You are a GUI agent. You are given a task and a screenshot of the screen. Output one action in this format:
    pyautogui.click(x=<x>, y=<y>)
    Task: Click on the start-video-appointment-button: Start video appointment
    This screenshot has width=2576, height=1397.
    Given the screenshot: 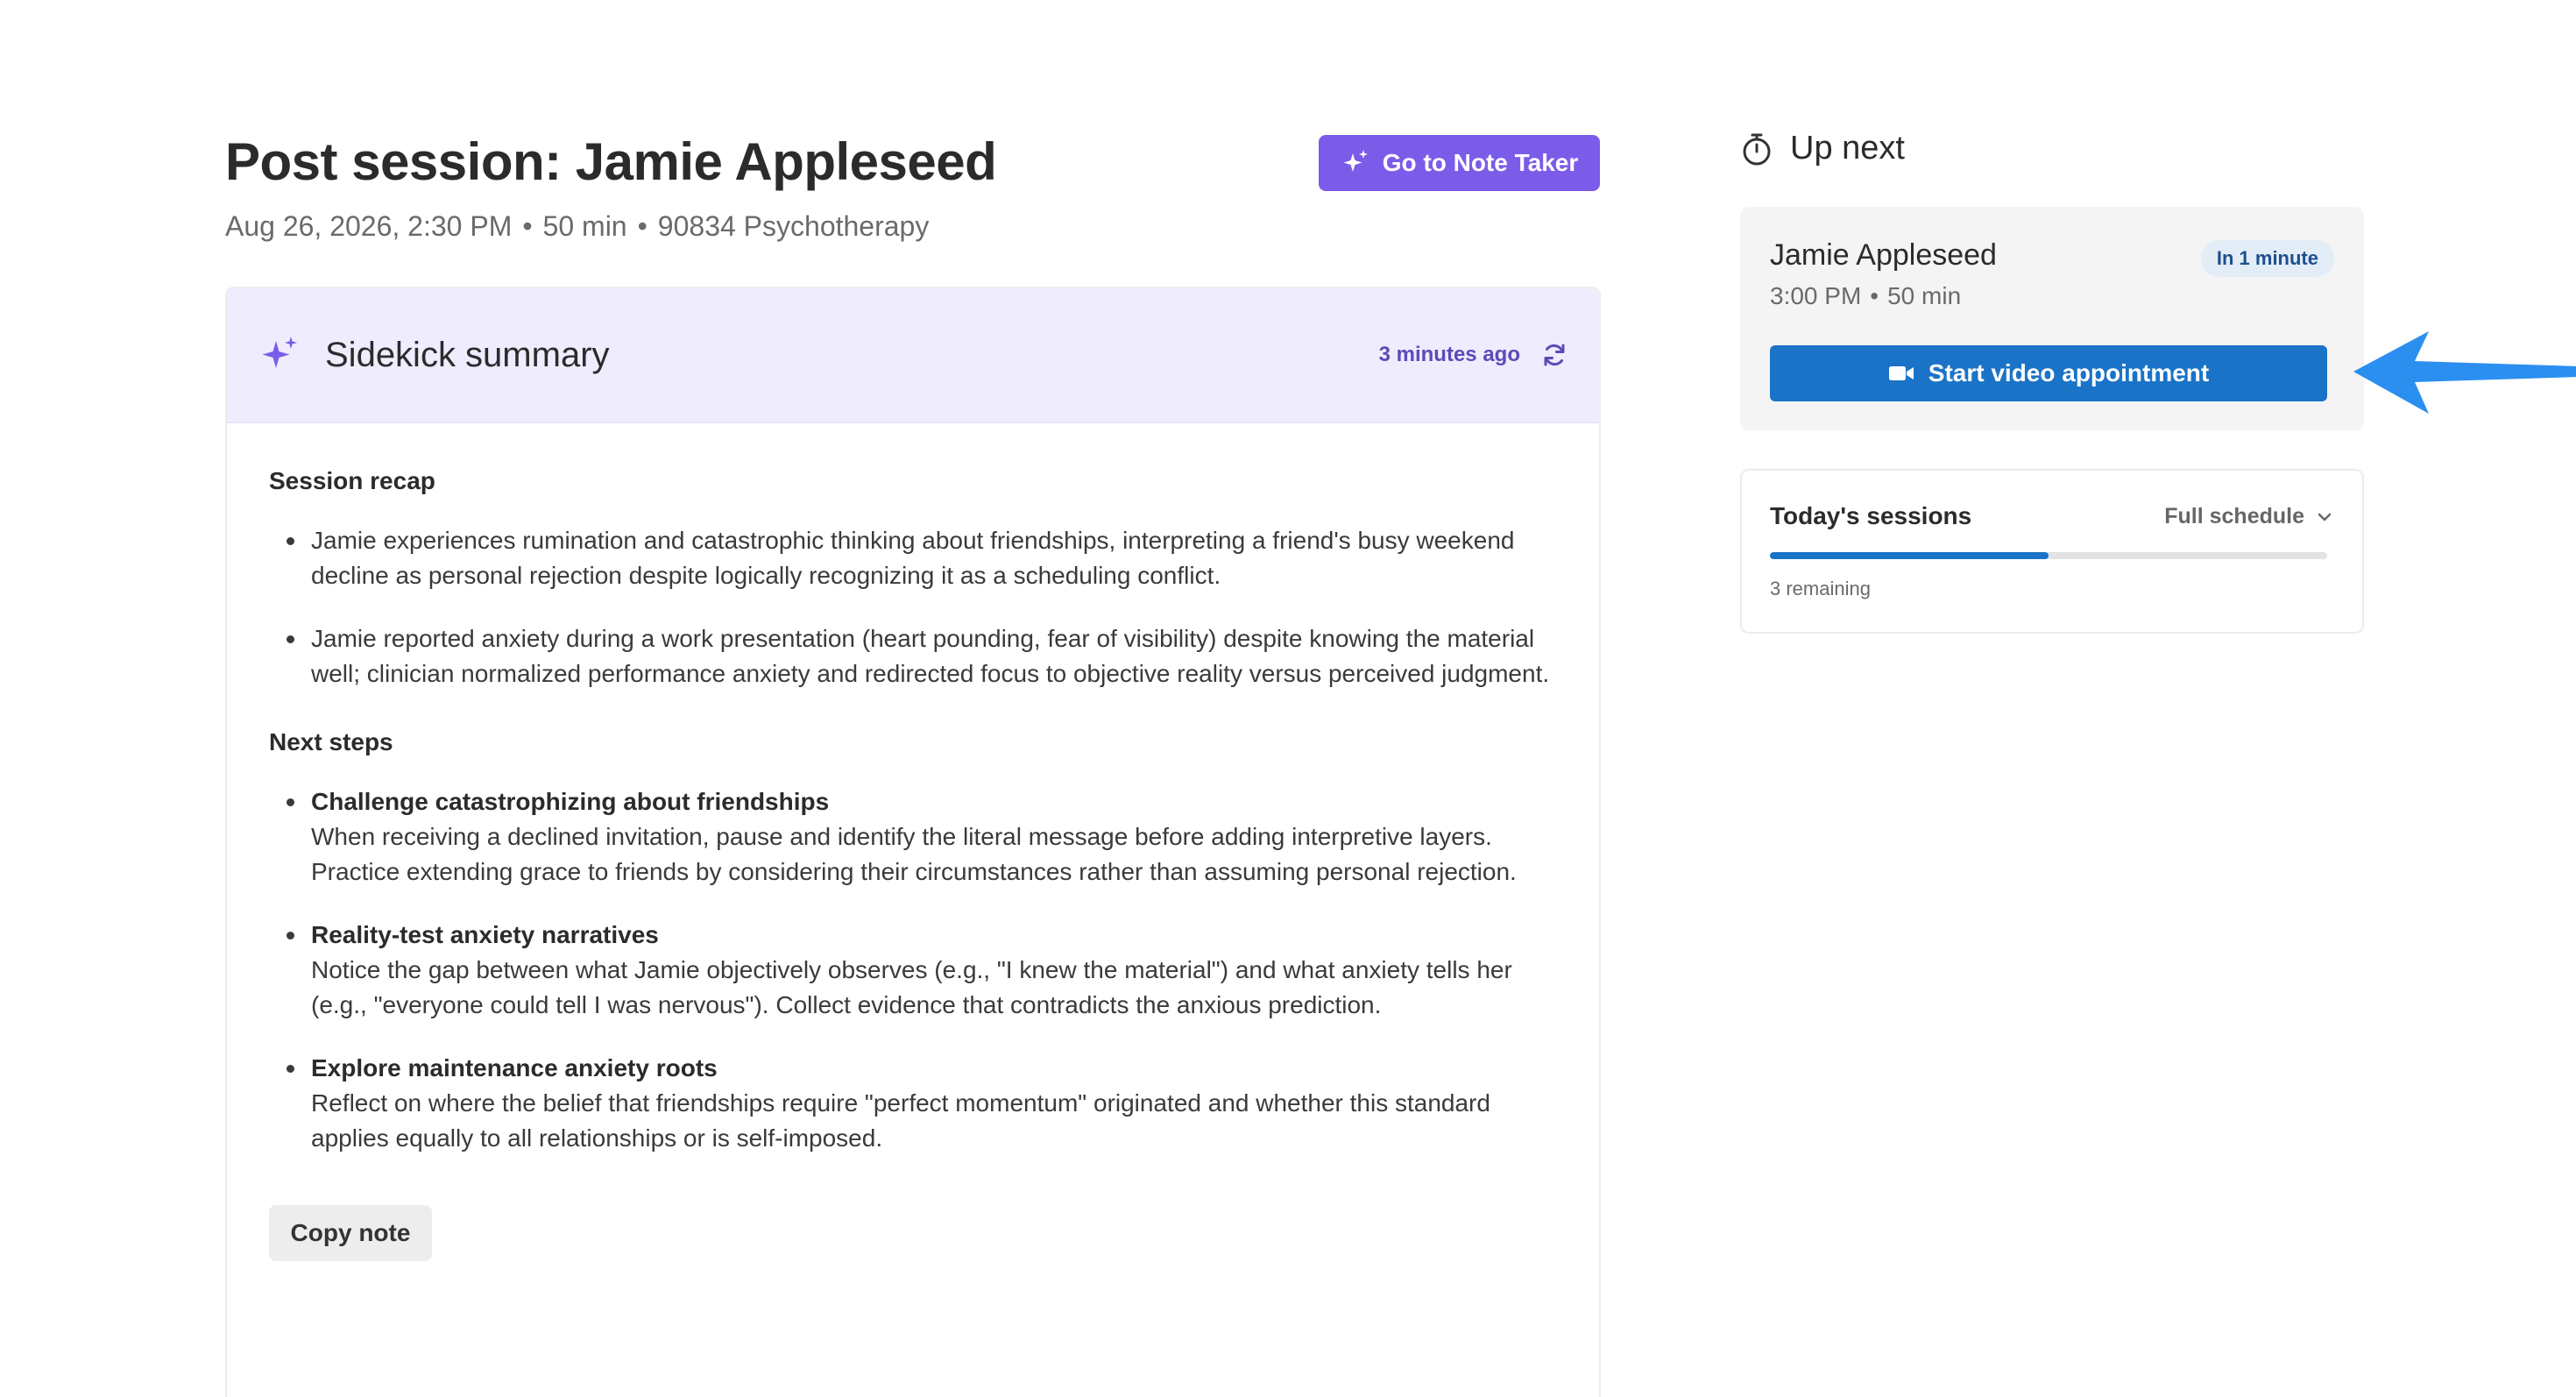 What is the action you would take?
    pyautogui.click(x=2048, y=373)
    